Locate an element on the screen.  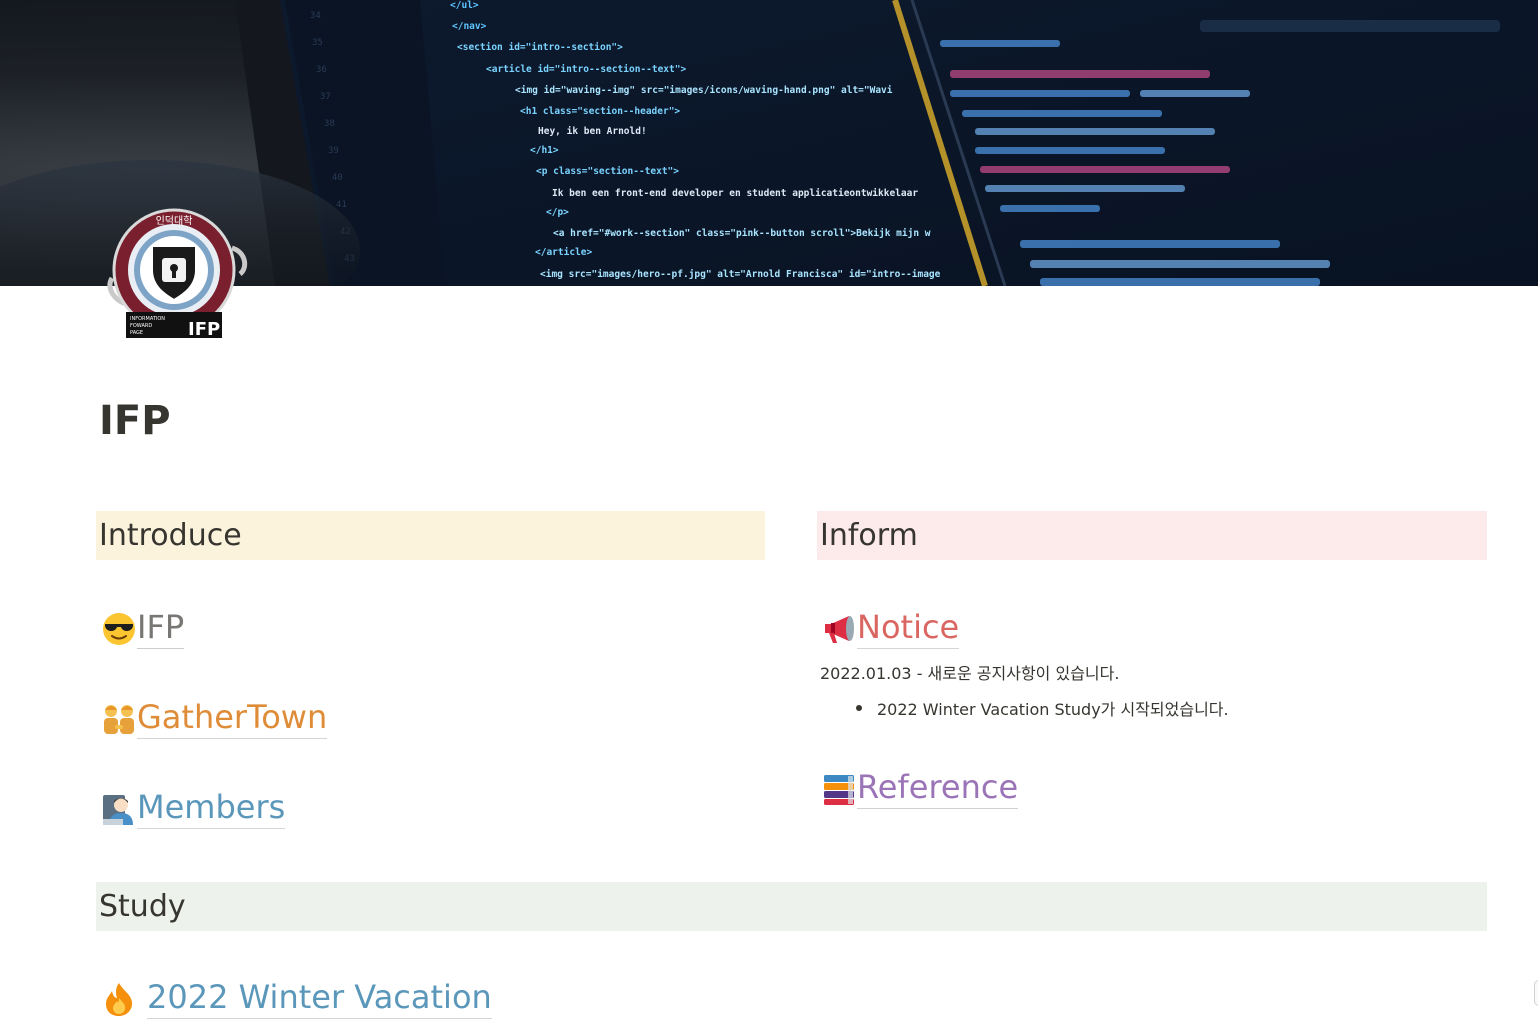
link-label: IFP is located at coordinates (161, 628).